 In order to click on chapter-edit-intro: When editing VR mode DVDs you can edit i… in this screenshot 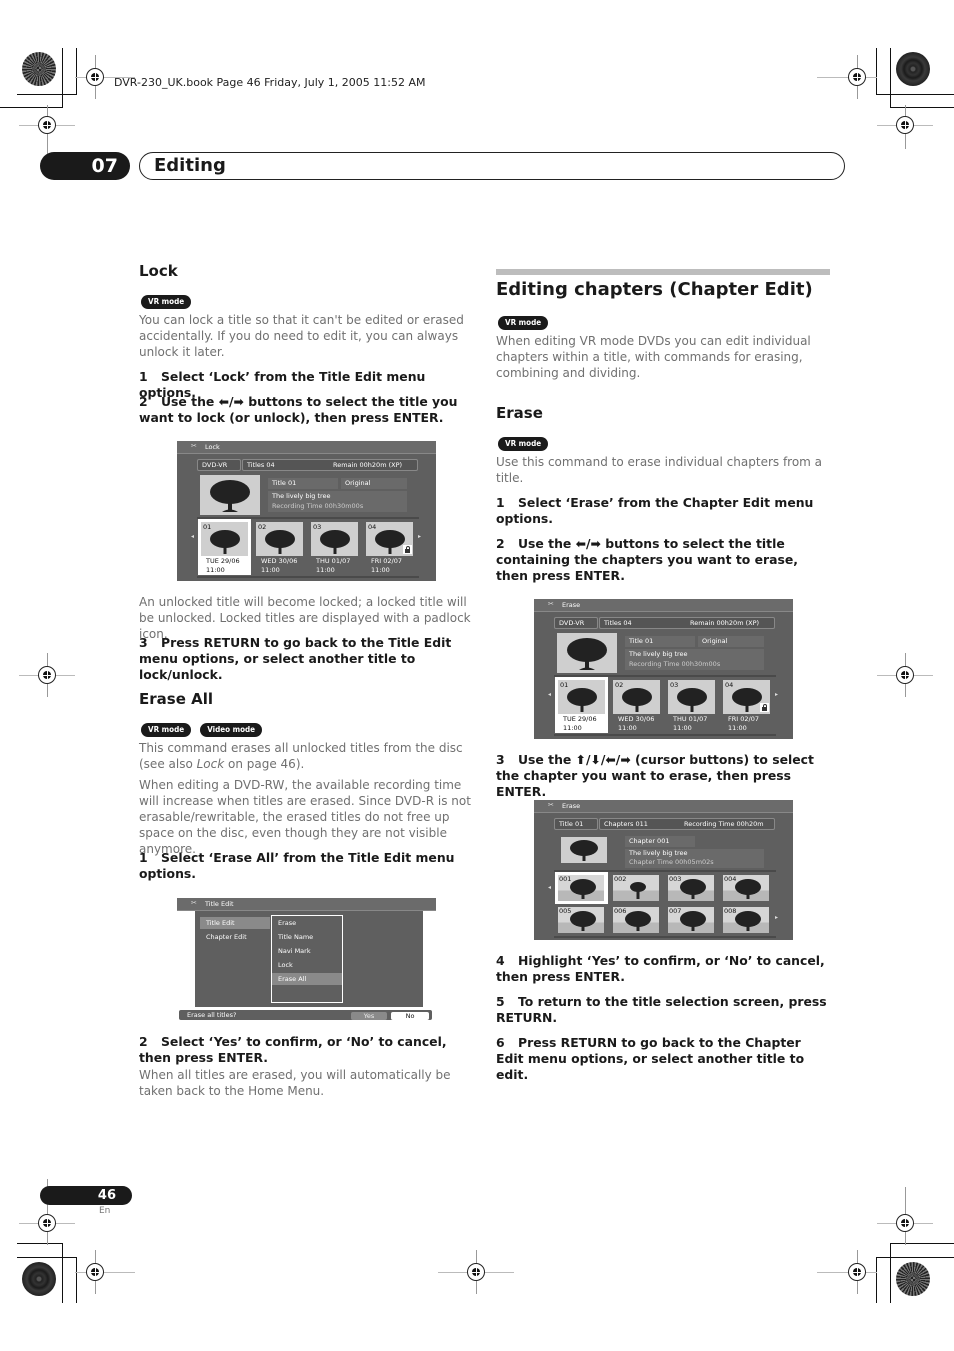, I will do `click(653, 357)`.